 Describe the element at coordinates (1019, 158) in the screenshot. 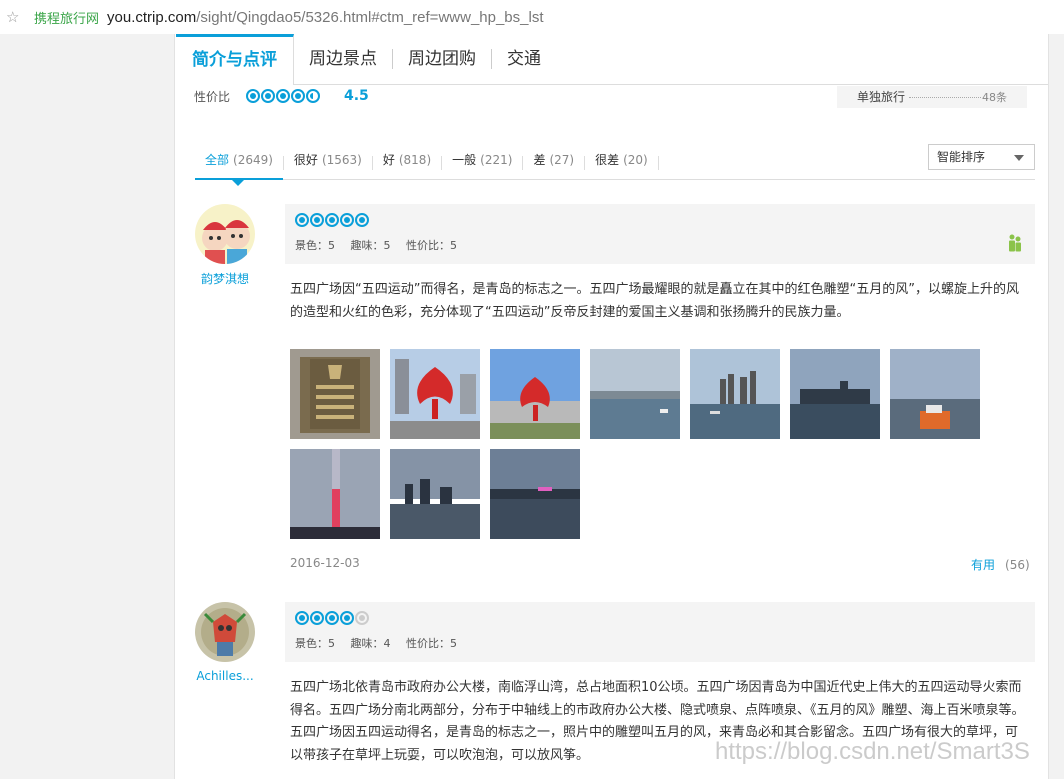

I see `chevron-down-icon` at that location.